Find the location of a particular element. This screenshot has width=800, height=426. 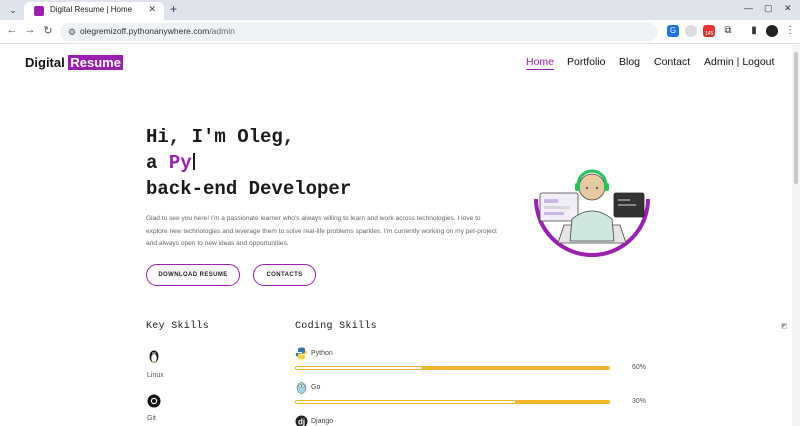

github-icon is located at coordinates (154, 401).